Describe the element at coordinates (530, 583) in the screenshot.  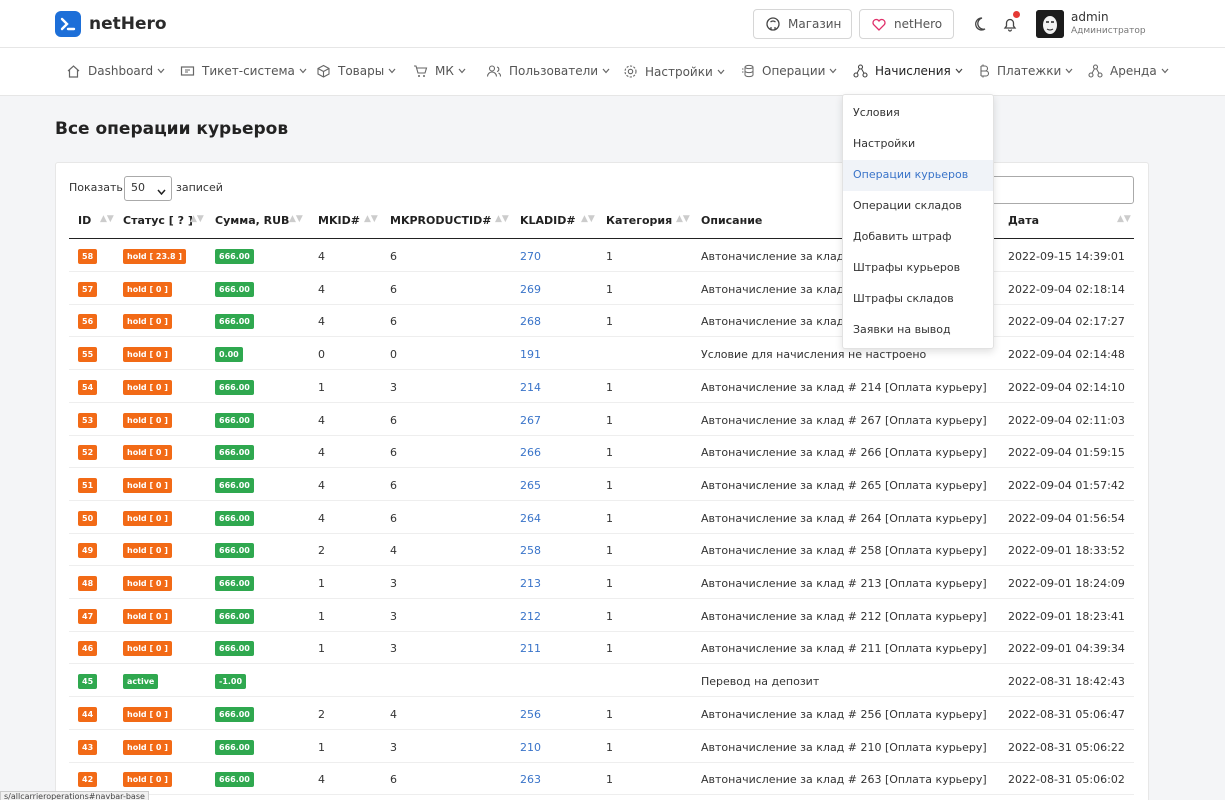
I see `row-kladid-link: 213` at that location.